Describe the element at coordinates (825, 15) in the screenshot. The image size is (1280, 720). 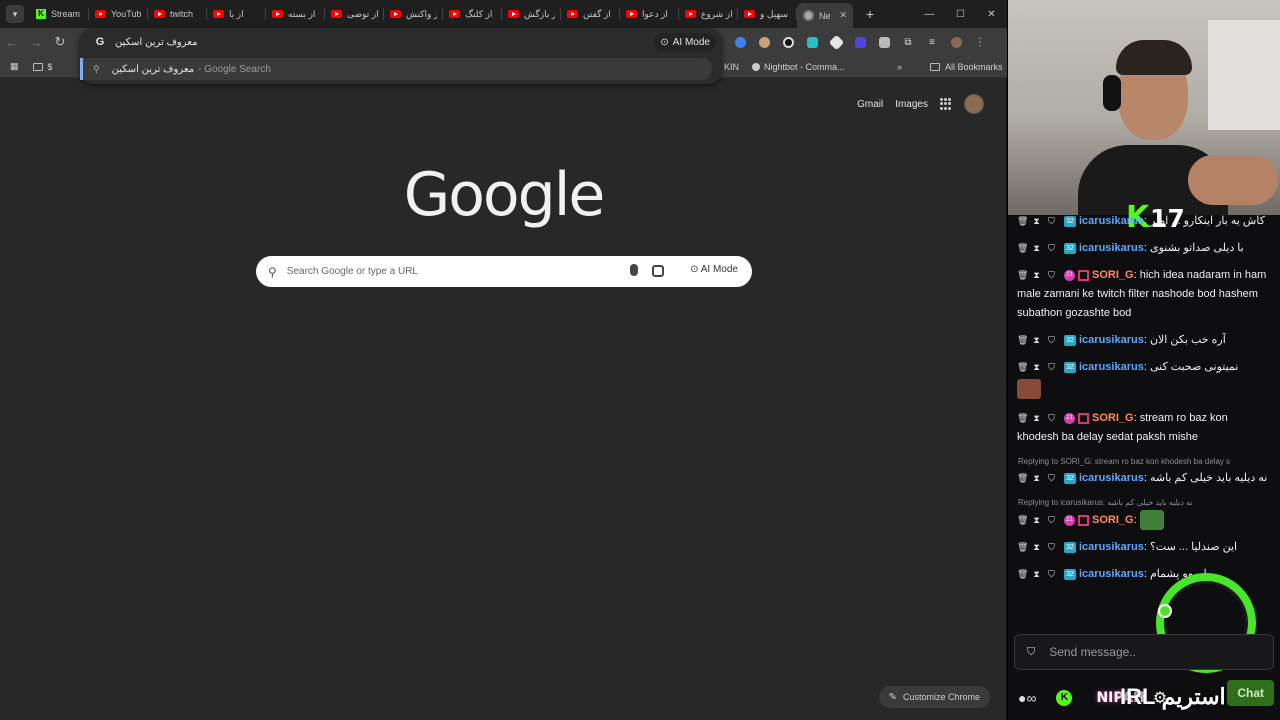
I see `tab-13: Ne ✕` at that location.